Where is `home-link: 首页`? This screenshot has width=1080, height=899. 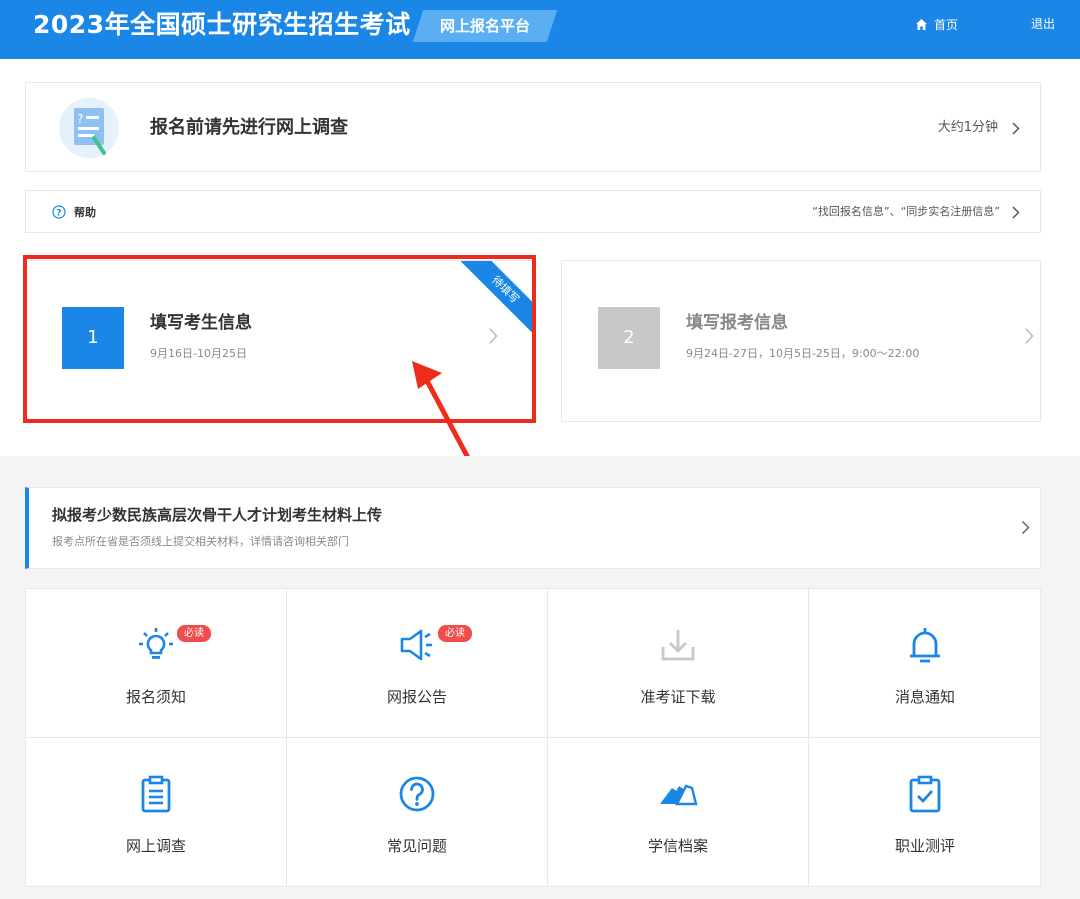
home-link: 首页 is located at coordinates (936, 24).